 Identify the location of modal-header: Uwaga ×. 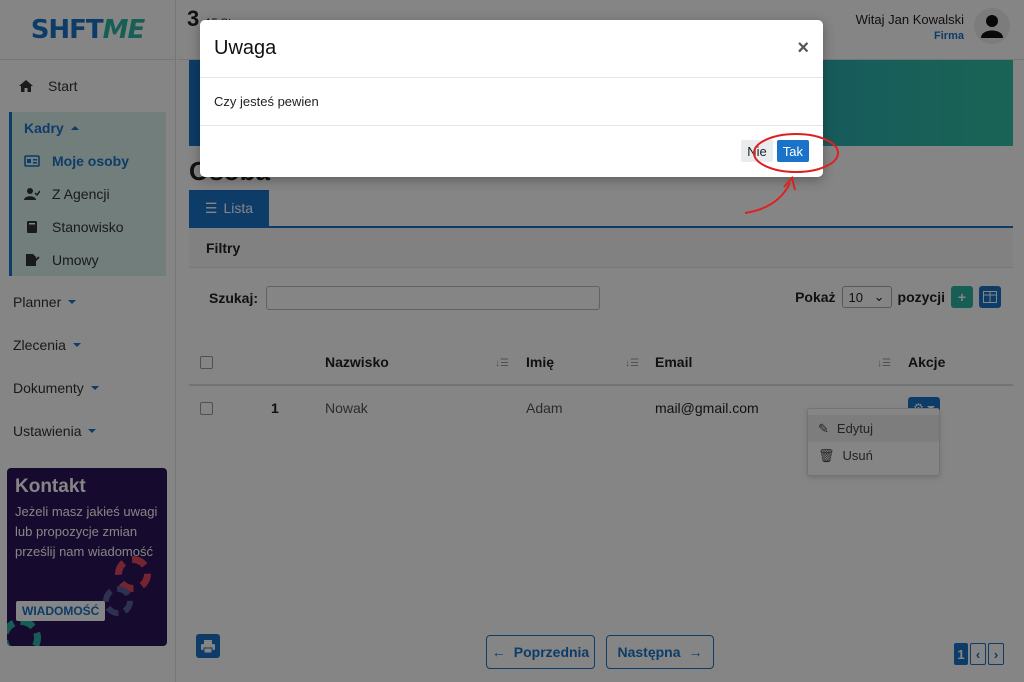
(511, 49).